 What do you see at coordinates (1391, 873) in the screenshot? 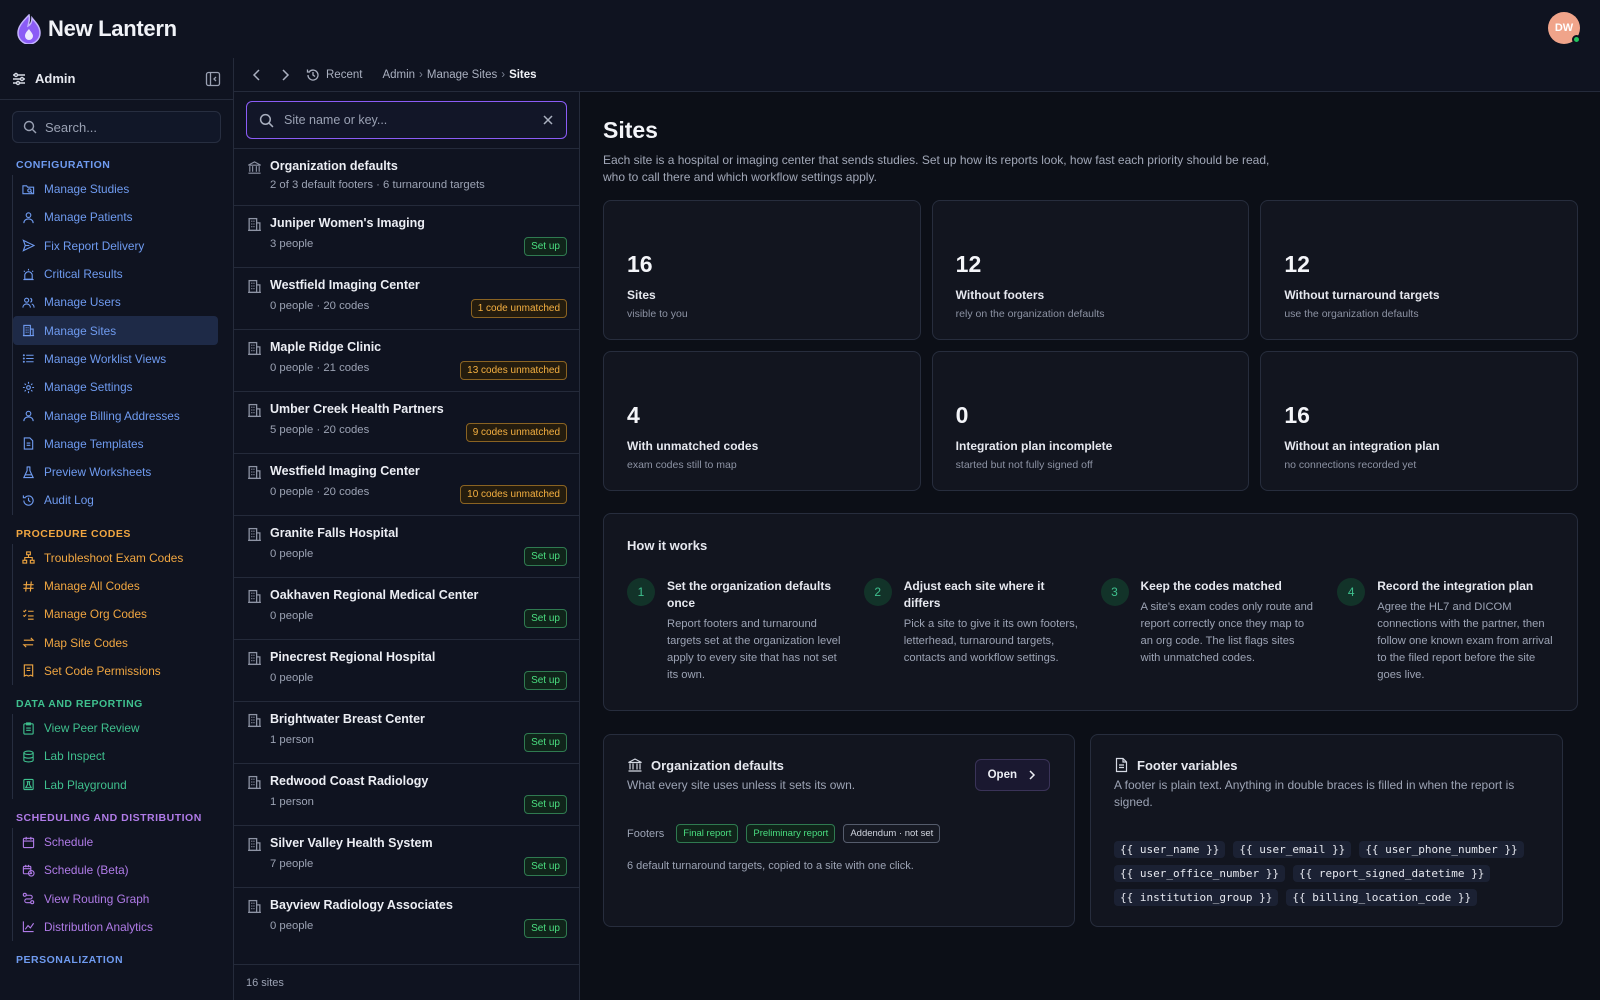
I see `footer-variable: {{ report_signed_datetime }}` at bounding box center [1391, 873].